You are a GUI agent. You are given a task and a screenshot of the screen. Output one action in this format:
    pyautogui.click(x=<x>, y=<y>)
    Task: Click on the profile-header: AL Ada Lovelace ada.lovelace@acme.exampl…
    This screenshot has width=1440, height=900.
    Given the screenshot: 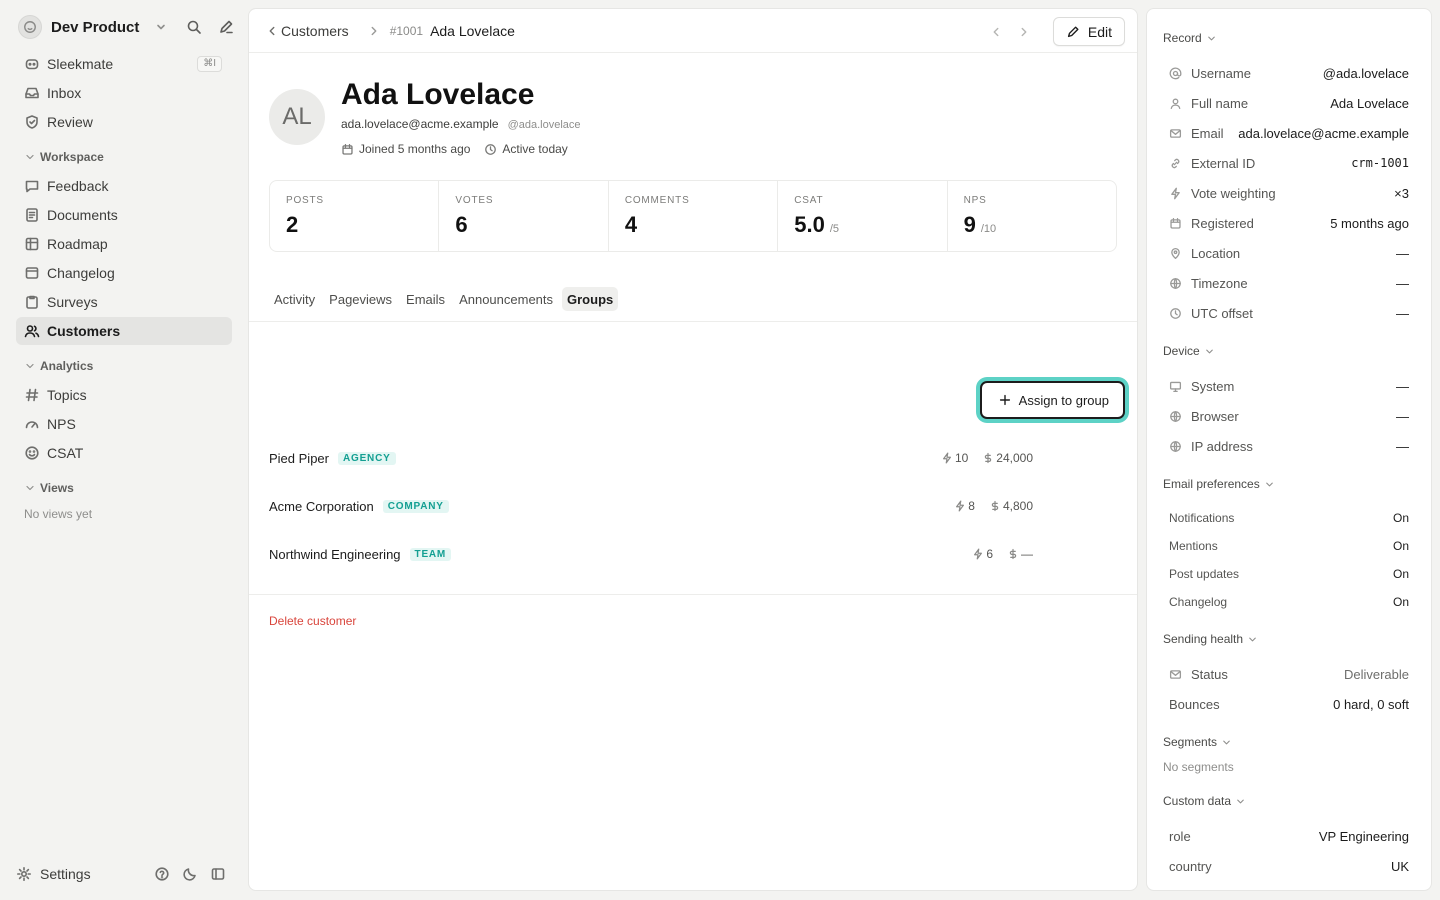 What is the action you would take?
    pyautogui.click(x=425, y=117)
    